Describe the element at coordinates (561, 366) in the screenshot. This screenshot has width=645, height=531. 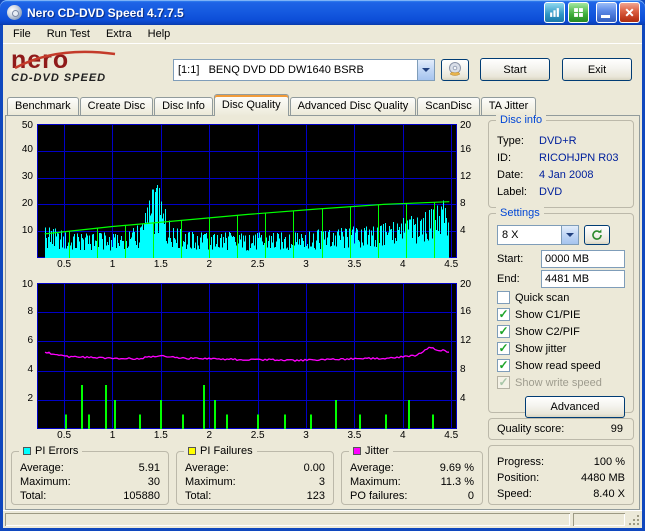
I see `checkbox-show-read-speed: Show read speed` at that location.